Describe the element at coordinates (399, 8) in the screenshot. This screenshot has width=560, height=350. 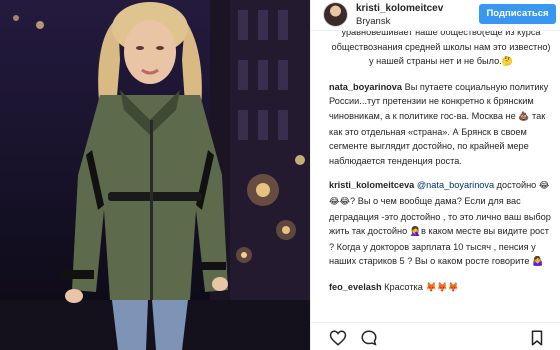
I see `post-author-username: kristi_kolomeitcev` at that location.